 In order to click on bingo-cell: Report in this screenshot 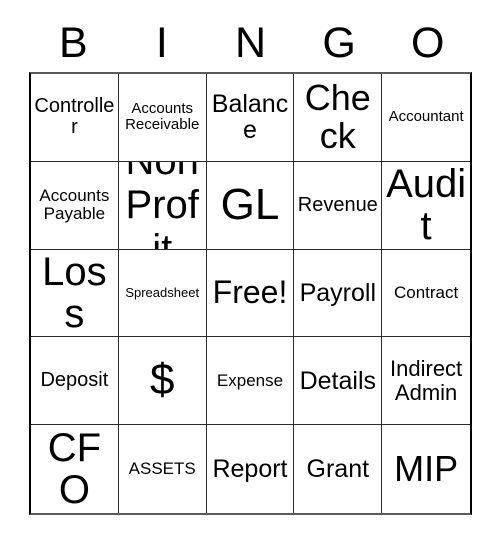, I will do `click(250, 469)`.